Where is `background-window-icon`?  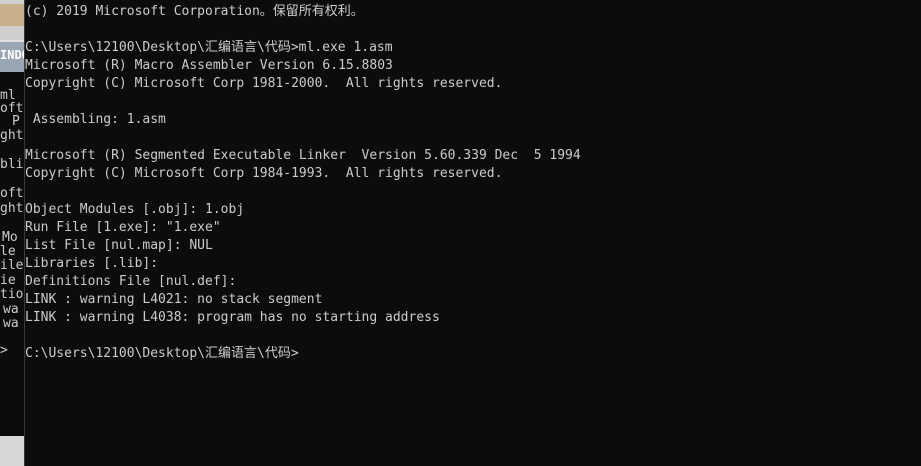
background-window-icon is located at coordinates (12, 15).